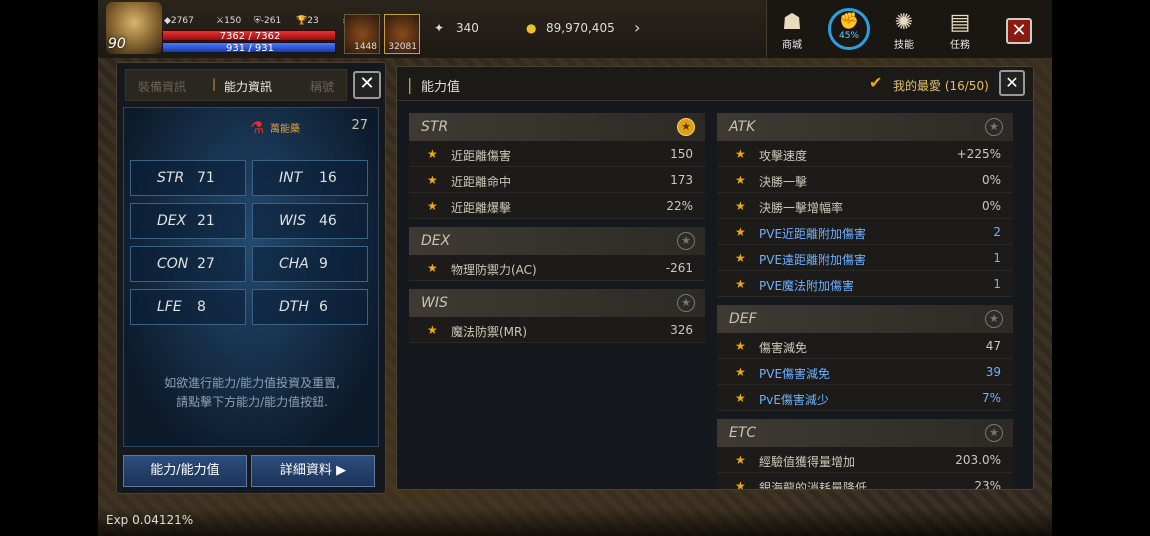 The image size is (1150, 536). What do you see at coordinates (865, 460) in the screenshot?
I see `stat-row: ★ 經驗值獲得量增加 203.0%` at bounding box center [865, 460].